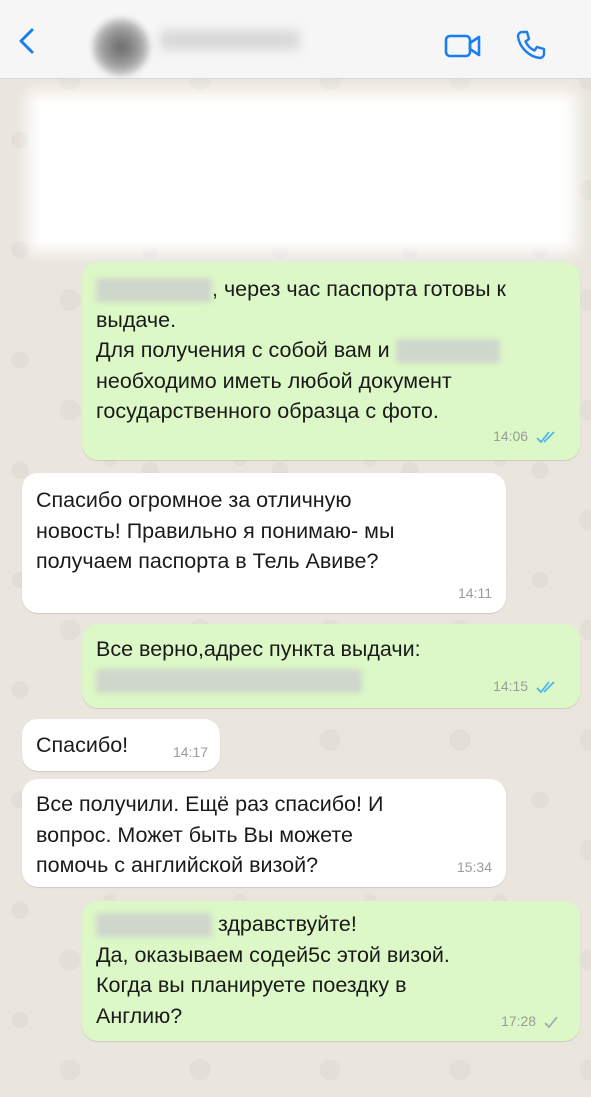  I want to click on message-line: помочь с английской визой?, so click(177, 865).